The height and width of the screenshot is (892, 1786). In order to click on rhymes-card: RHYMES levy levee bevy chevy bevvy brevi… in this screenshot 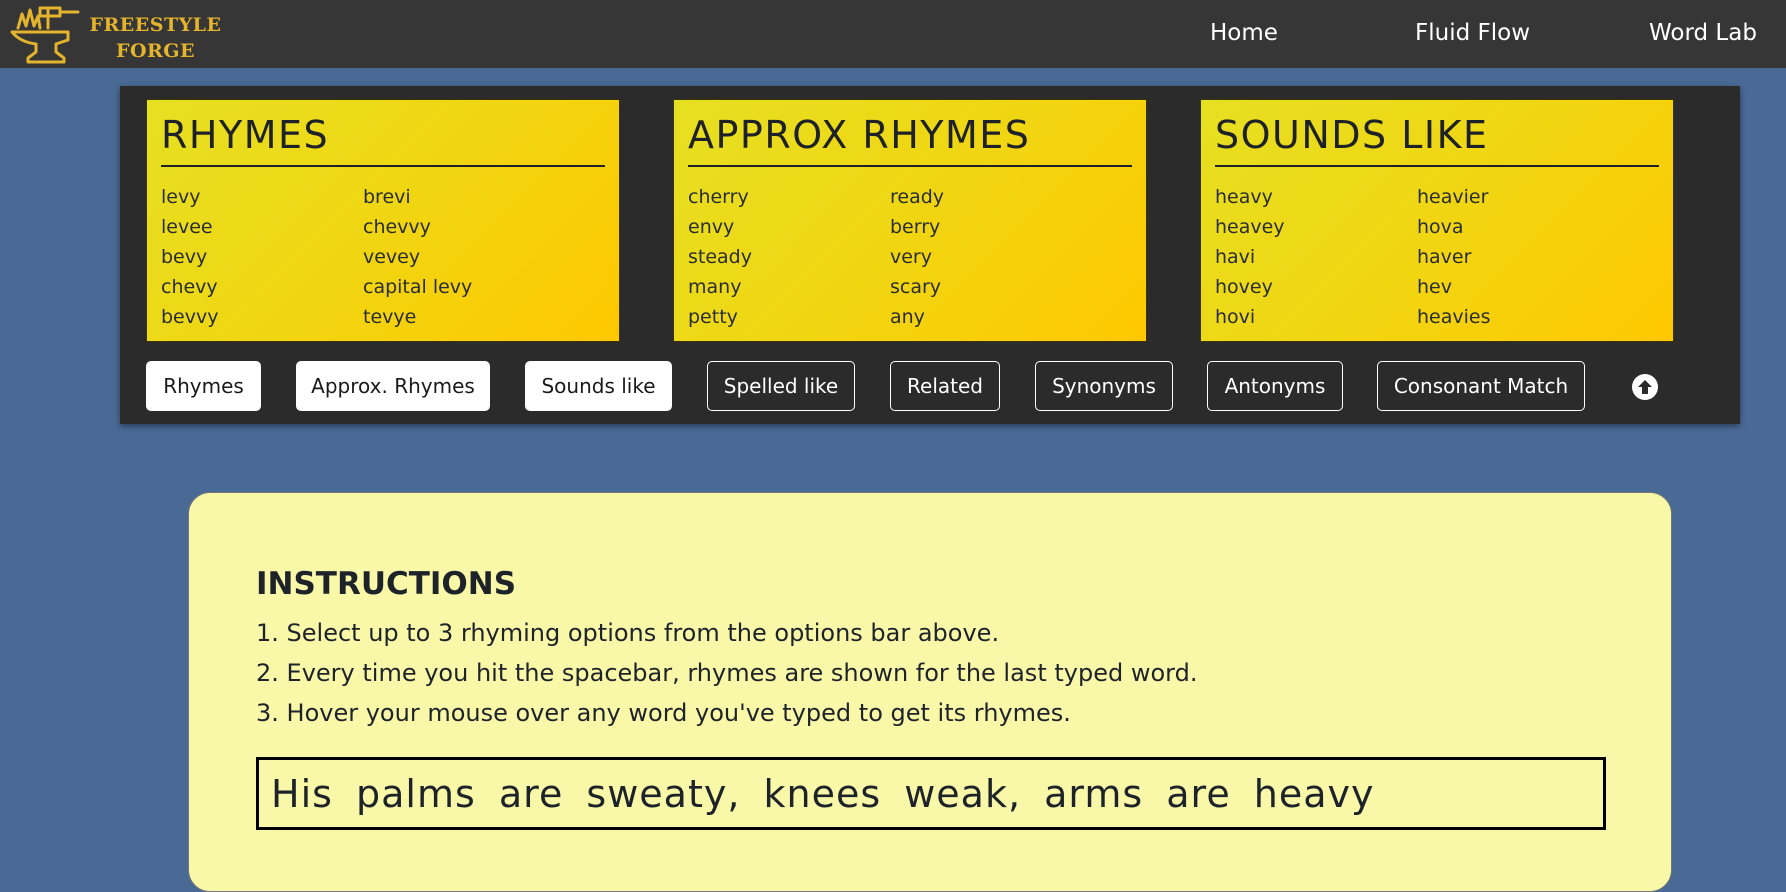, I will do `click(383, 220)`.